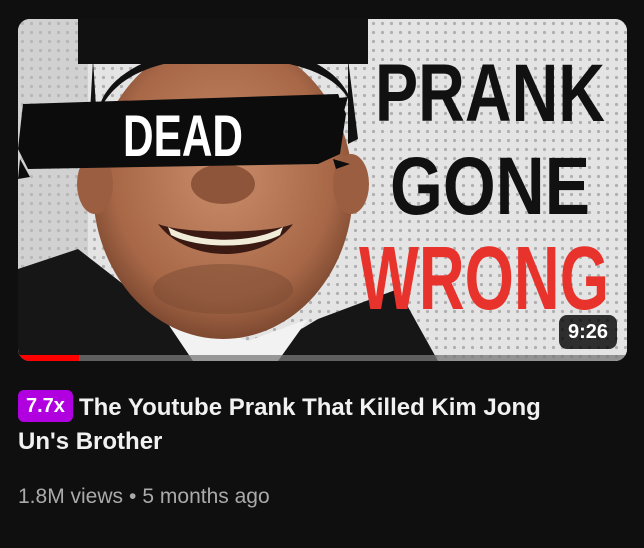 This screenshot has width=644, height=548. Describe the element at coordinates (183, 136) in the screenshot. I see `thumbnail-dead-text: DEAD` at that location.